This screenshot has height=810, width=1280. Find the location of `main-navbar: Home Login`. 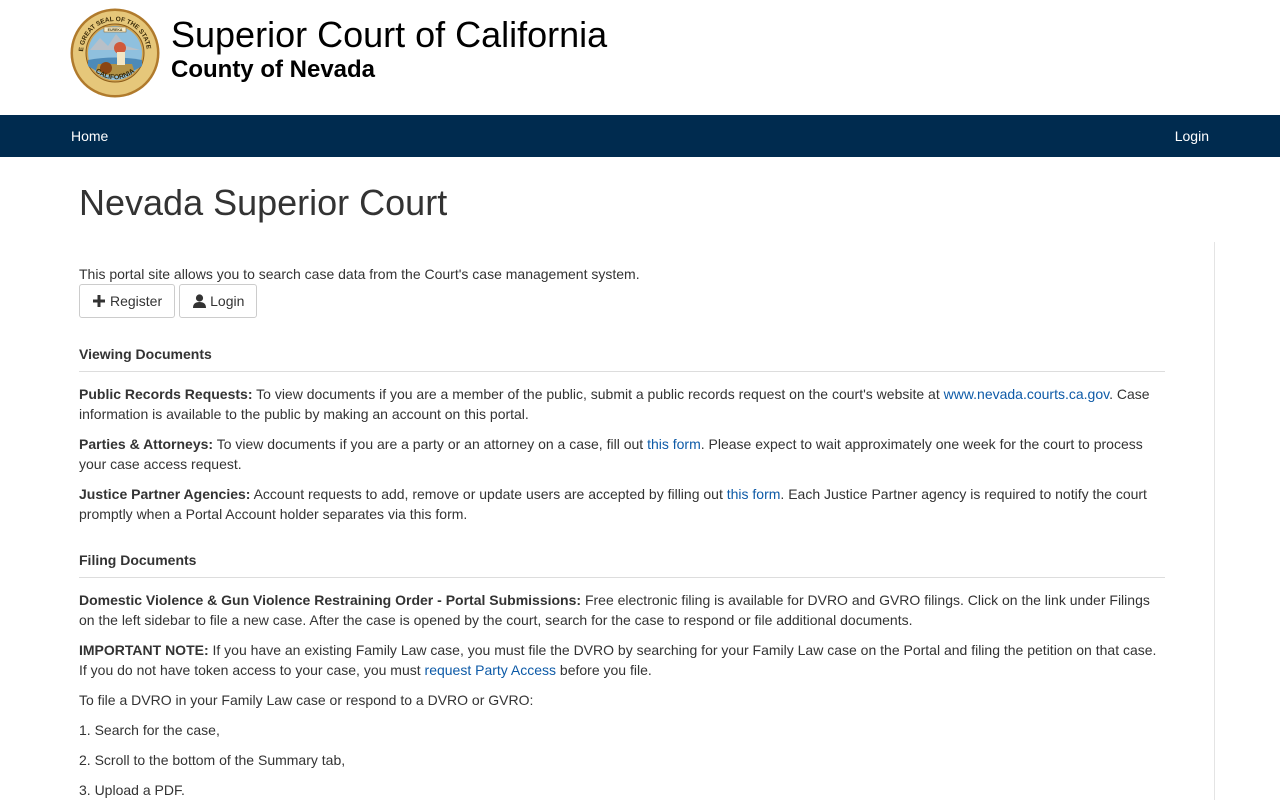

main-navbar: Home Login is located at coordinates (640, 136).